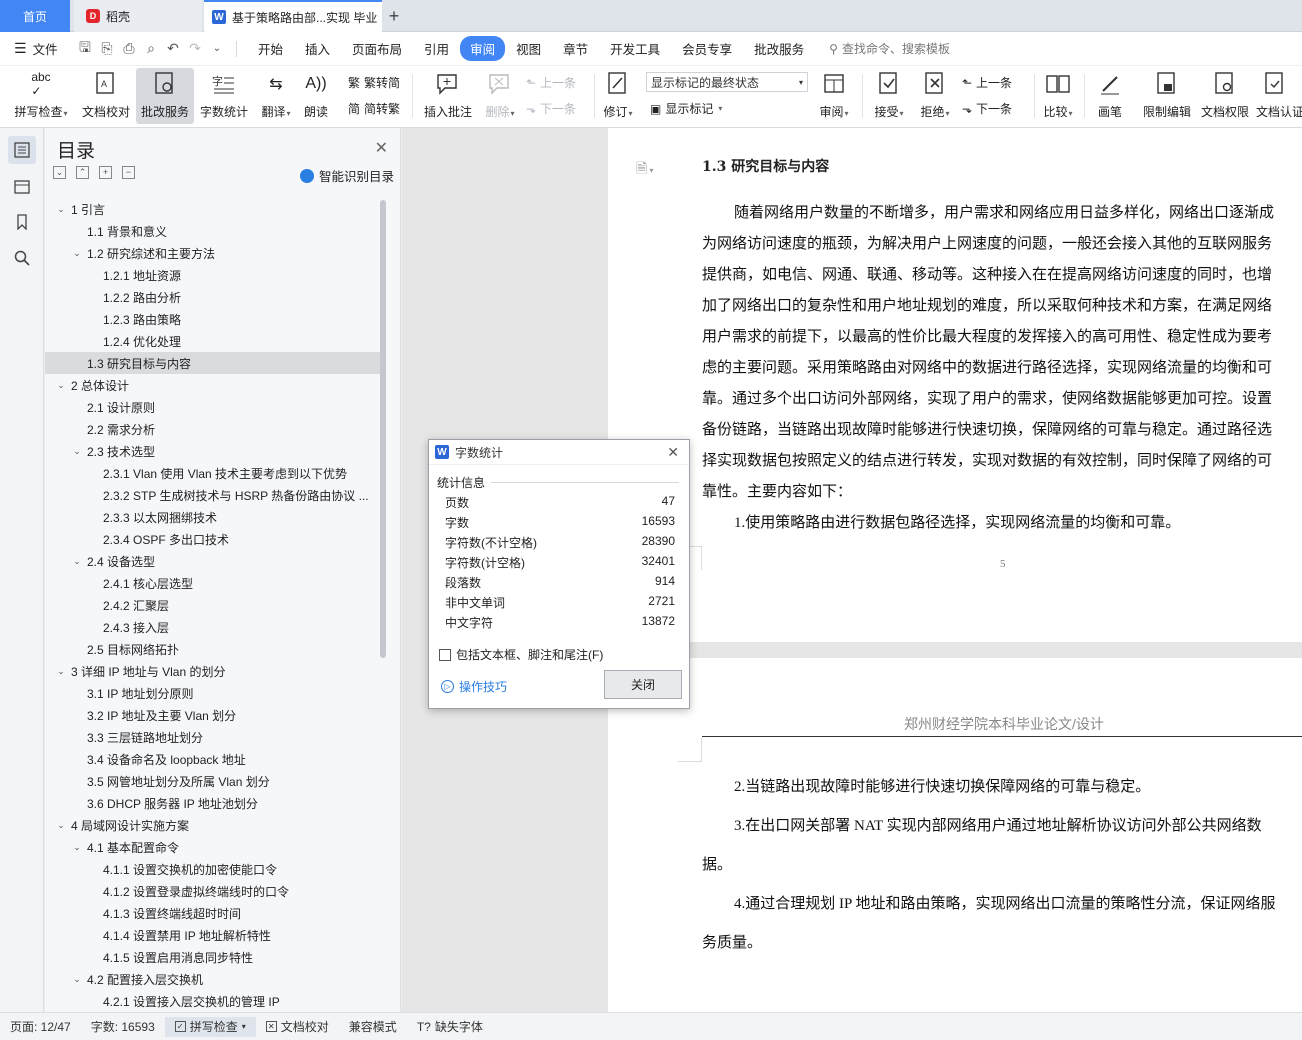 The image size is (1302, 1040). Describe the element at coordinates (727, 82) in the screenshot. I see `markup-state-select: 显示标记的最终状态 ▾` at that location.